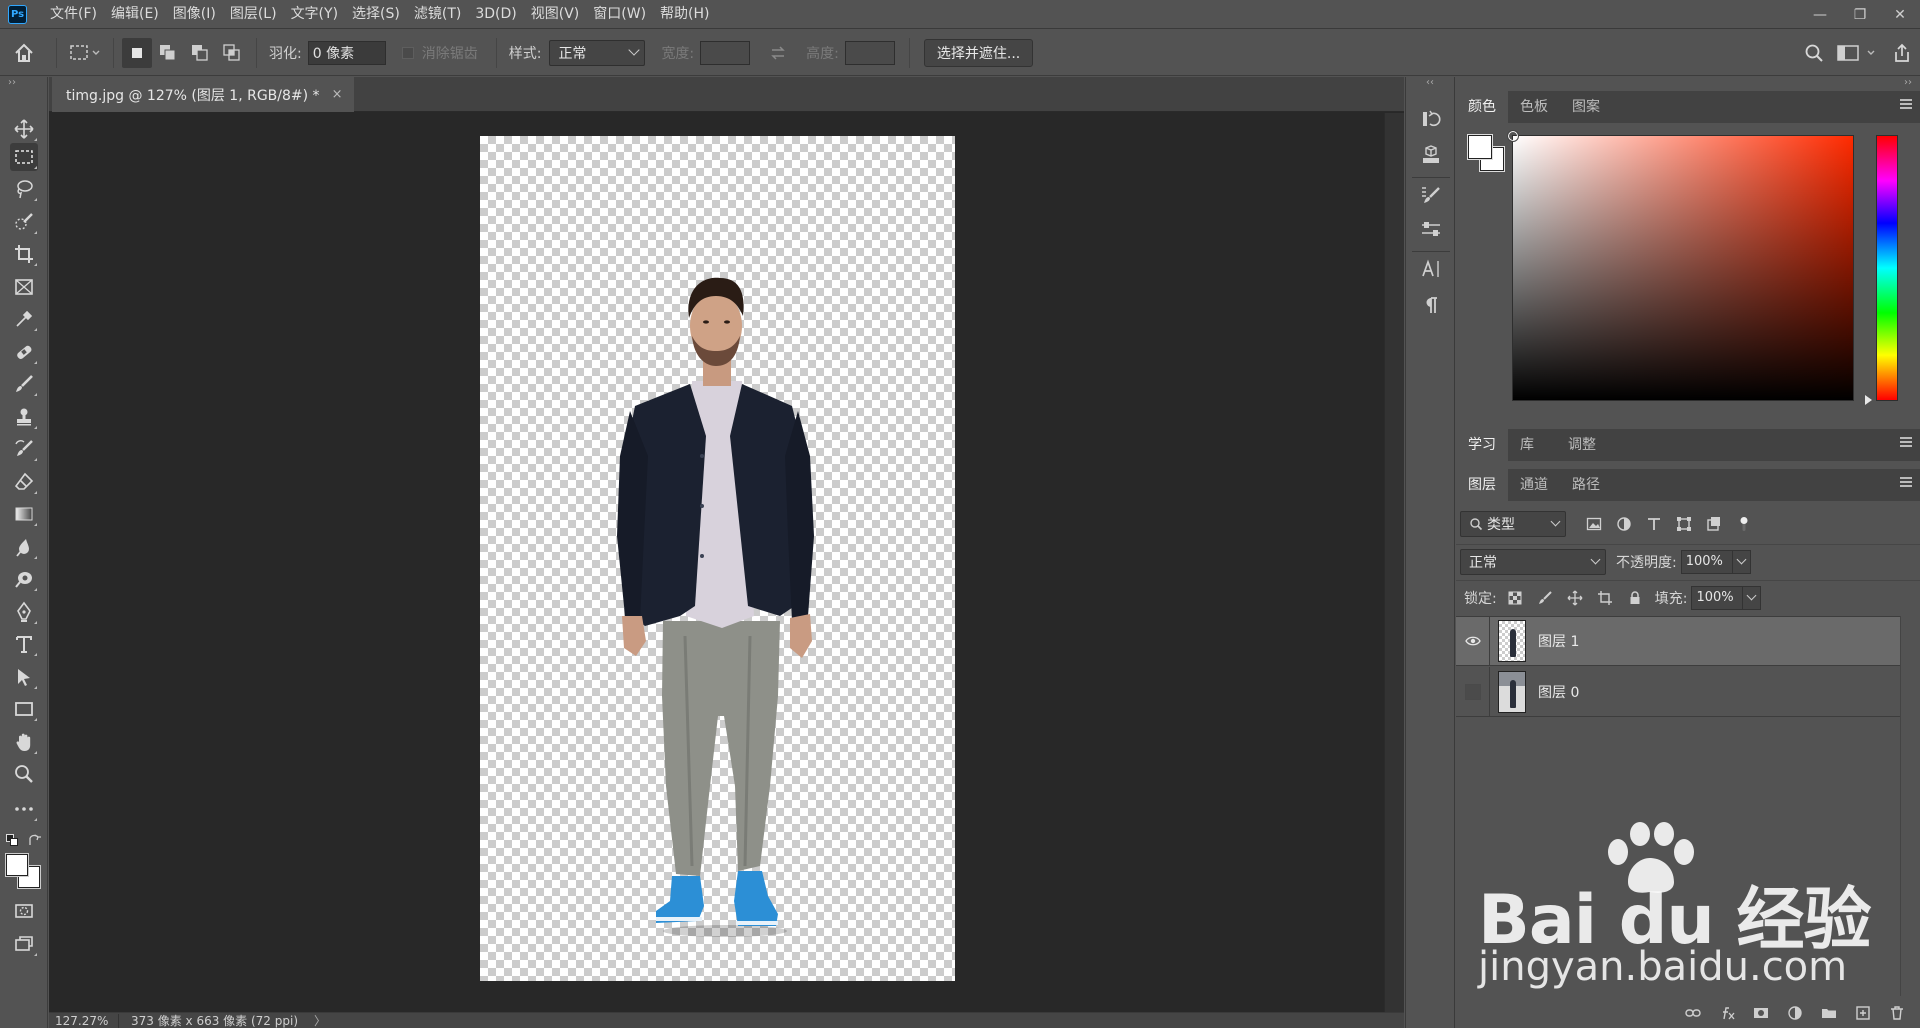  What do you see at coordinates (1902, 53) in the screenshot?
I see `share-button` at bounding box center [1902, 53].